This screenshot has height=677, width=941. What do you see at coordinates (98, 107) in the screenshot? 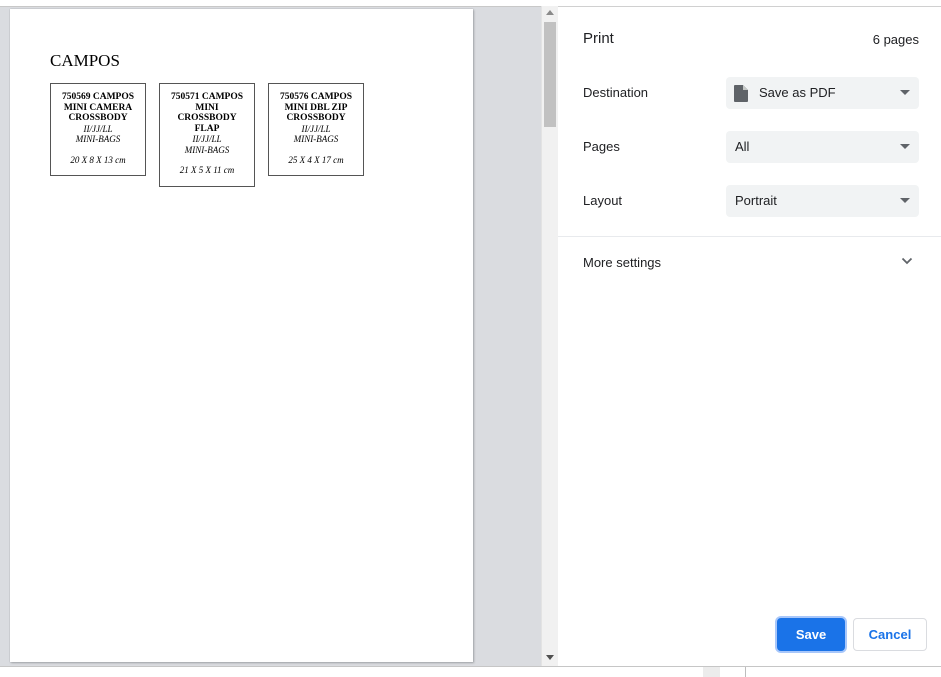
I see `product-title: 750569 CAMPOS MINI CAMERA CROSSBODY` at bounding box center [98, 107].